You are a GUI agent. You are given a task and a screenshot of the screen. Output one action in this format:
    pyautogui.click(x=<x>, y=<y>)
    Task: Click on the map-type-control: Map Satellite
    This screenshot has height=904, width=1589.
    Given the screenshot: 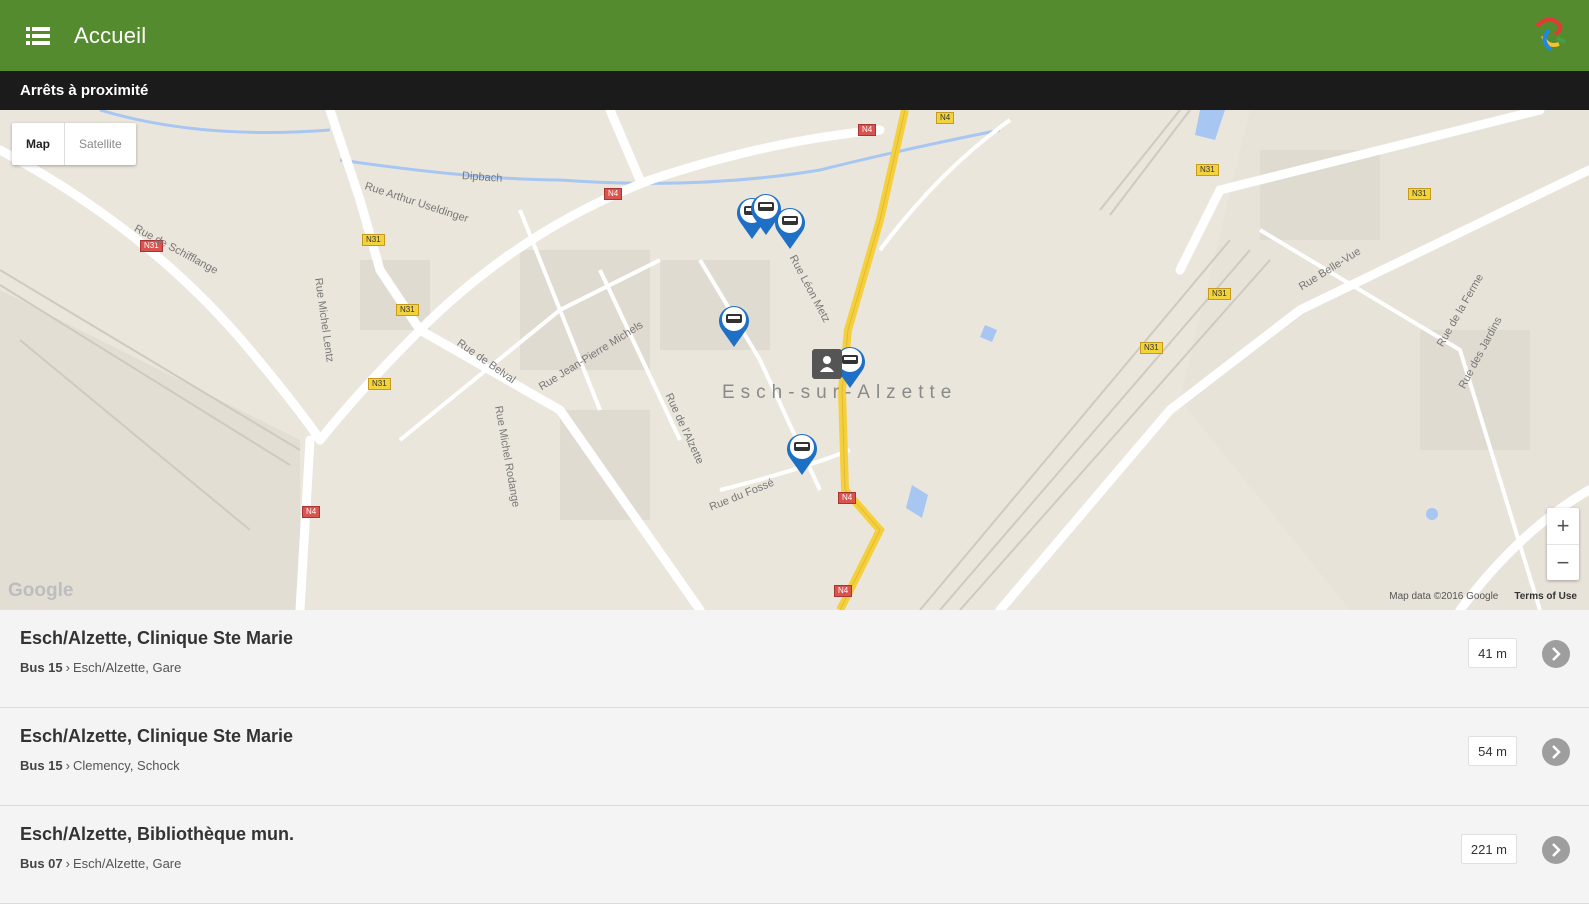 What is the action you would take?
    pyautogui.click(x=74, y=144)
    